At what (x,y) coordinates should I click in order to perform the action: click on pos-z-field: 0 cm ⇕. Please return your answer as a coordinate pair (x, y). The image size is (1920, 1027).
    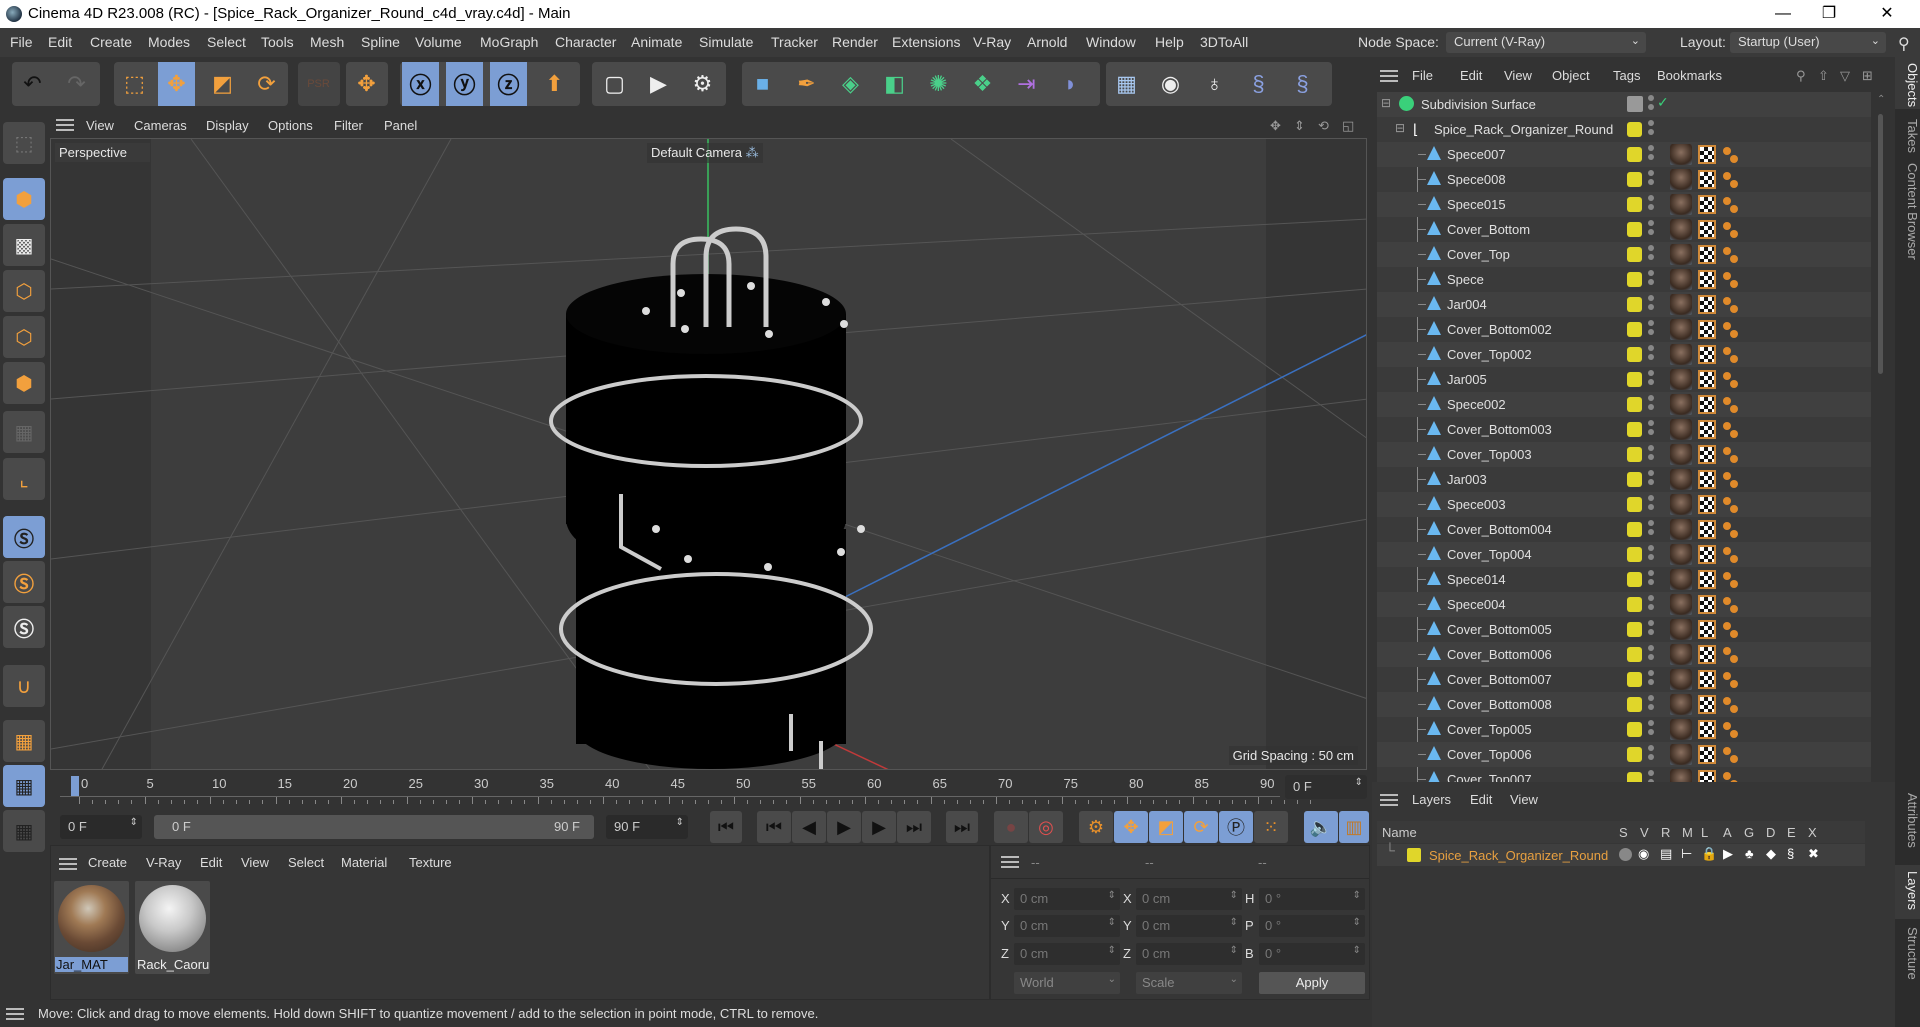
    Looking at the image, I should click on (1067, 954).